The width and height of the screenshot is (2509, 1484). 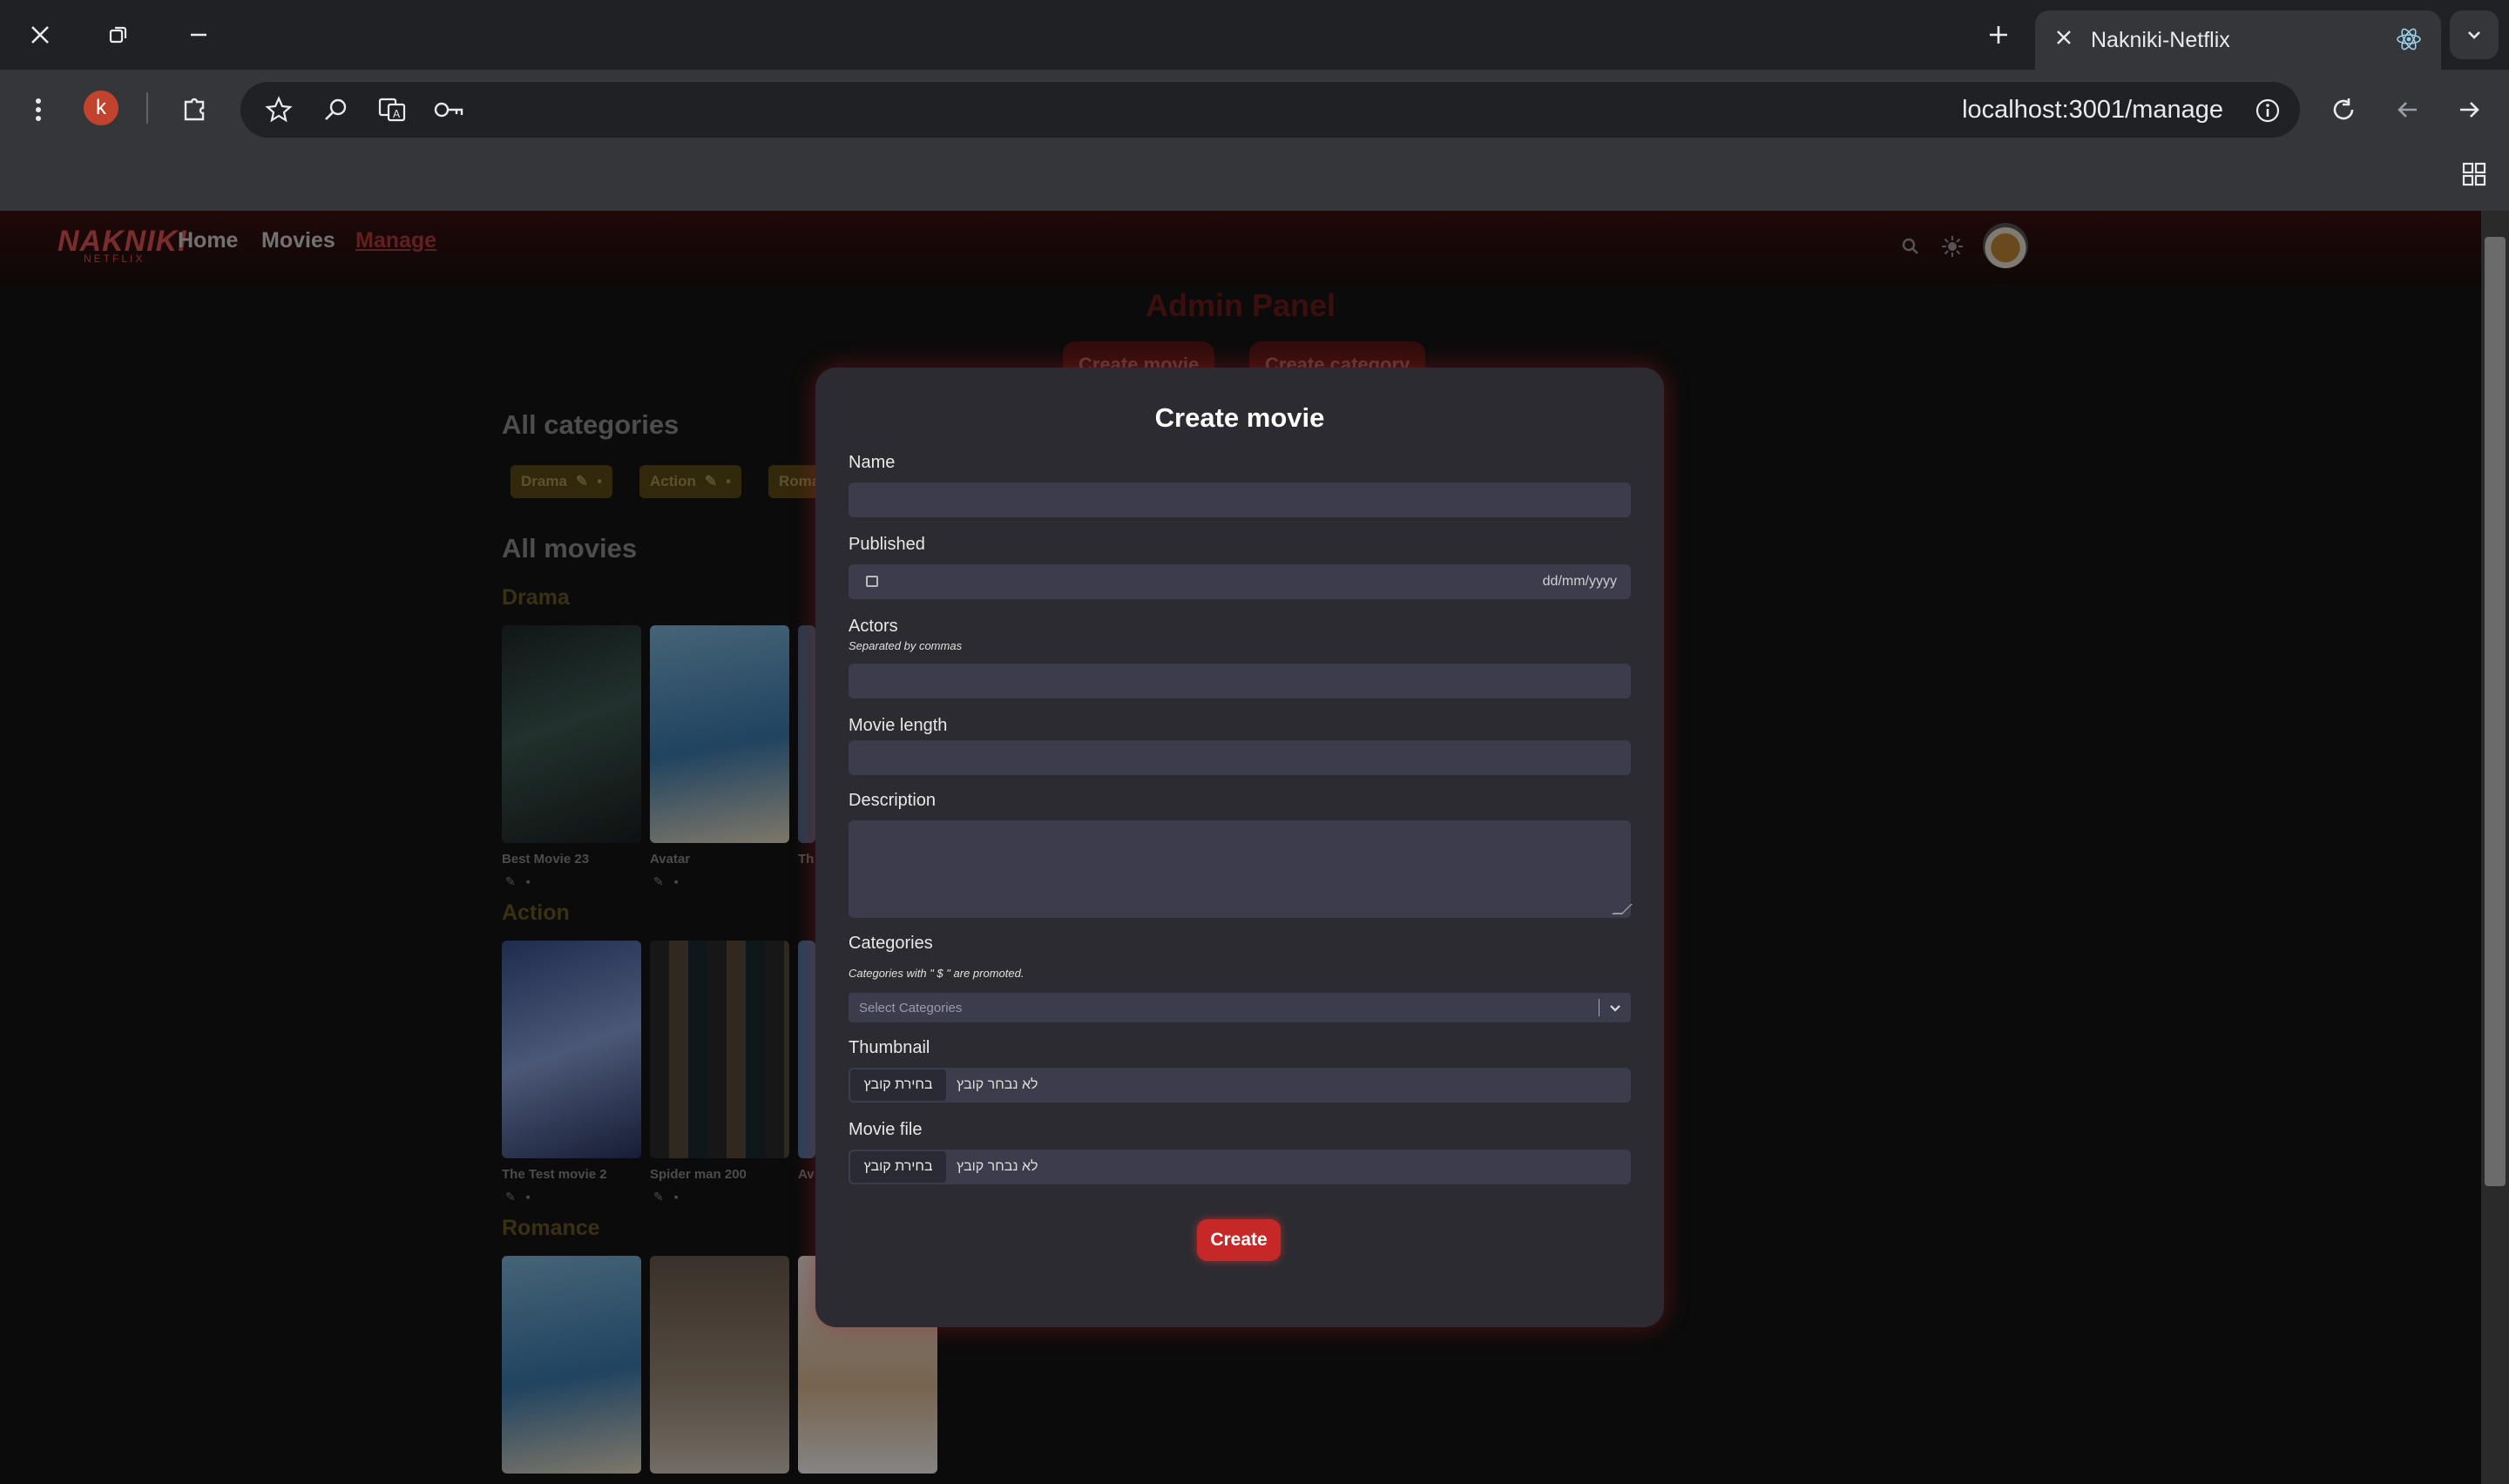 What do you see at coordinates (147, 108) in the screenshot?
I see `toolbar-divider` at bounding box center [147, 108].